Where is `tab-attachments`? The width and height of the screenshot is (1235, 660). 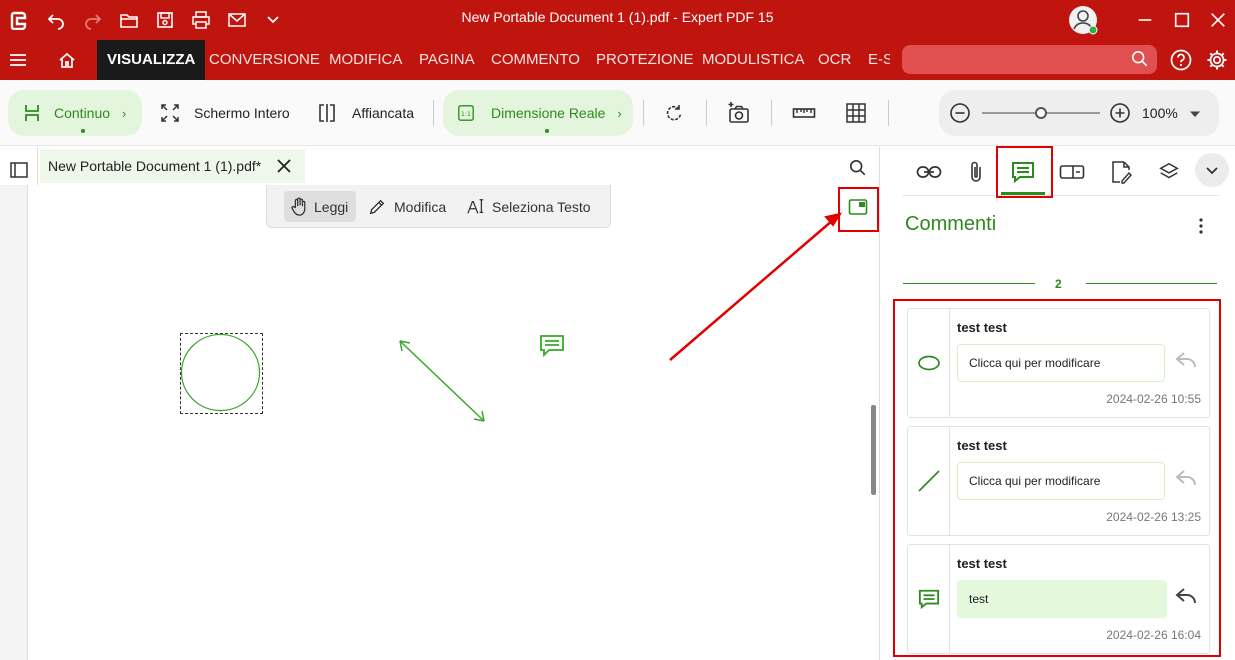
tab-attachments is located at coordinates (976, 172).